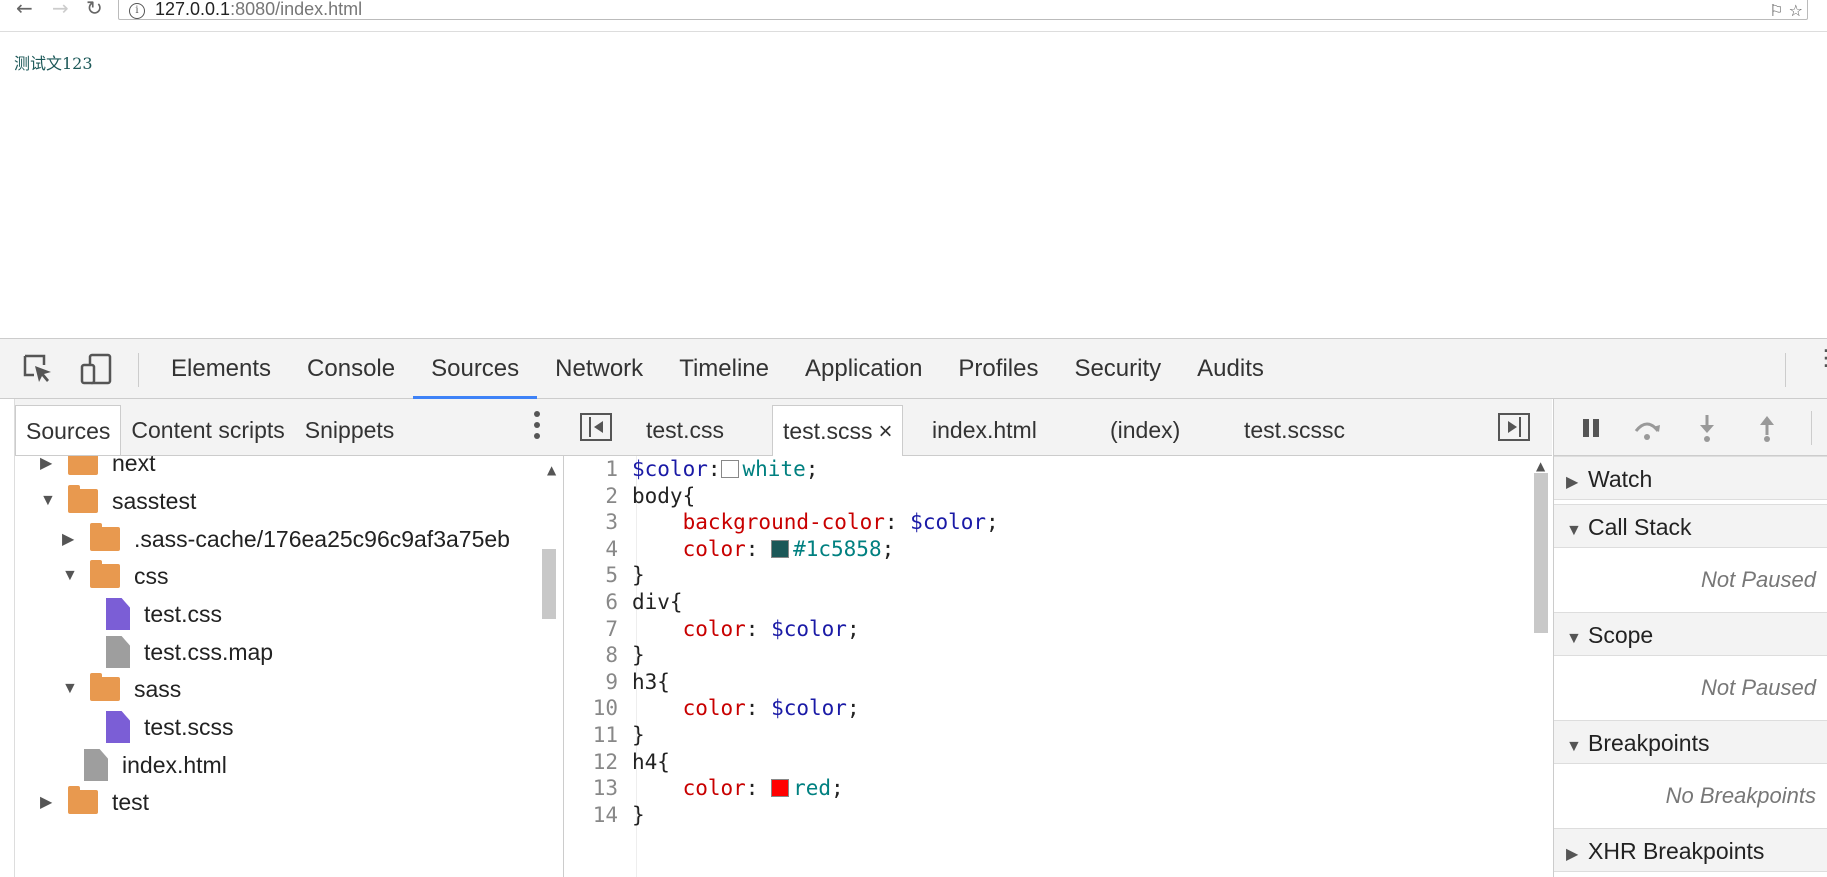 This screenshot has width=1827, height=877. What do you see at coordinates (1690, 634) in the screenshot?
I see `section-header: ▼ Scope` at bounding box center [1690, 634].